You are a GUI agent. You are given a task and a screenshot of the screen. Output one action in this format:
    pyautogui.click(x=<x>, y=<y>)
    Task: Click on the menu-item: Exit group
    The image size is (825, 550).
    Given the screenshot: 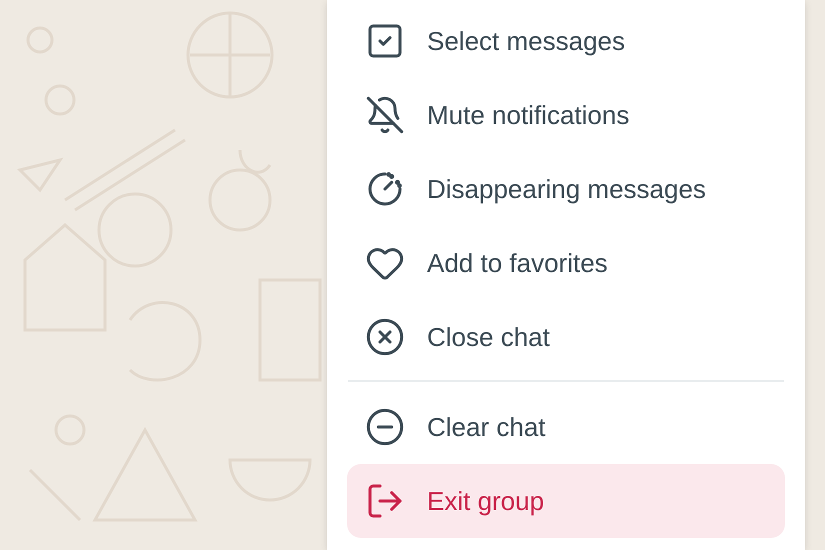 What is the action you would take?
    pyautogui.click(x=566, y=501)
    